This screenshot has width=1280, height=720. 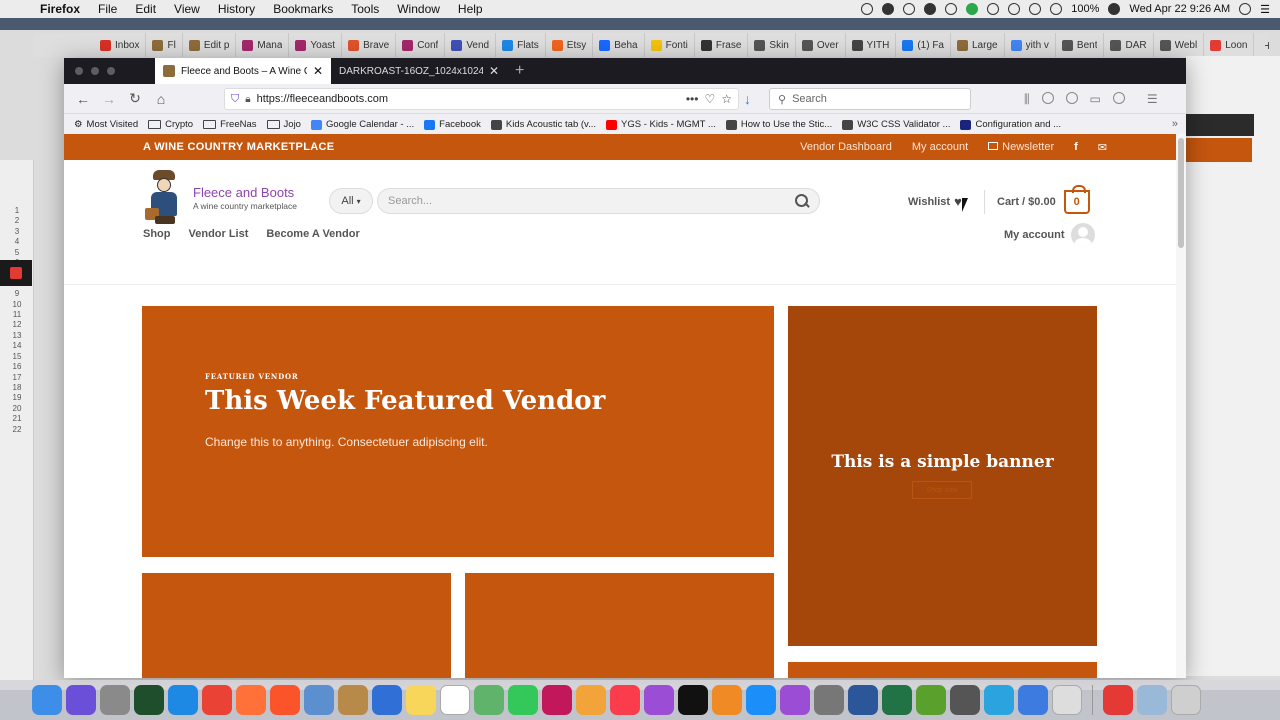 What do you see at coordinates (161, 99) in the screenshot?
I see `home-icon: ⌂` at bounding box center [161, 99].